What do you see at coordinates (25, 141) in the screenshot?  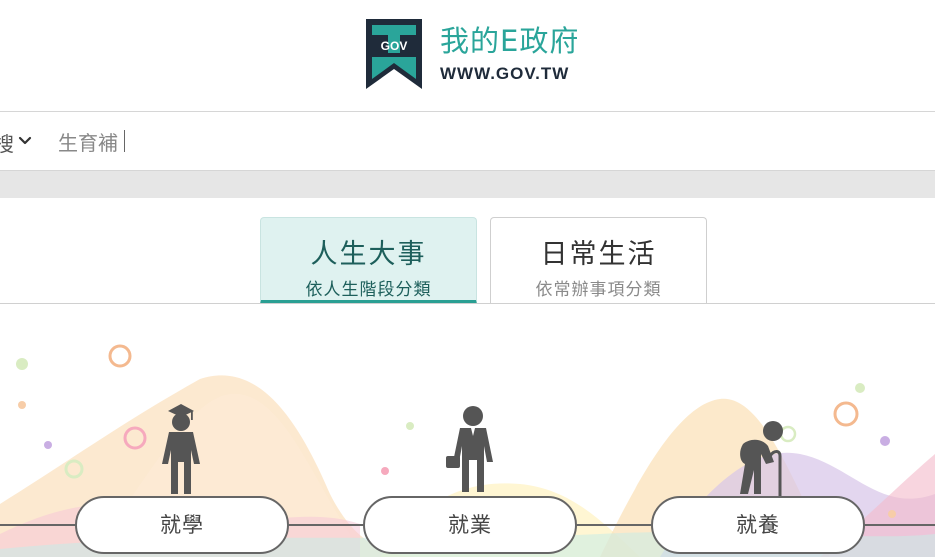 I see `chevron-down-icon` at bounding box center [25, 141].